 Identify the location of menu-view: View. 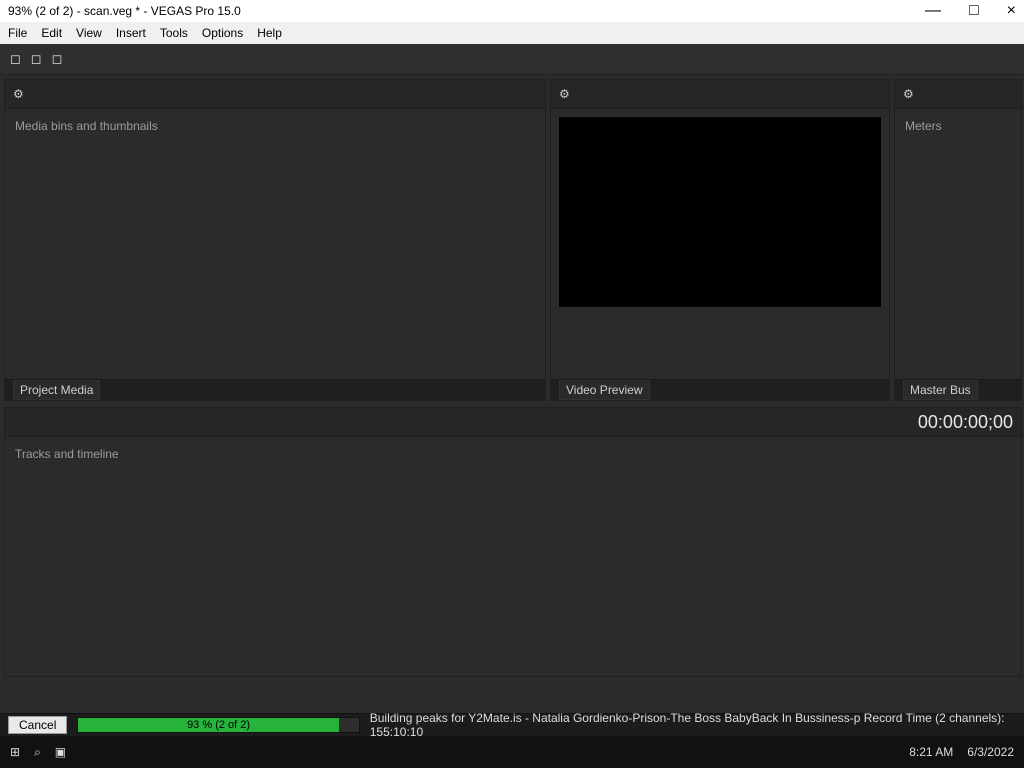
(89, 33).